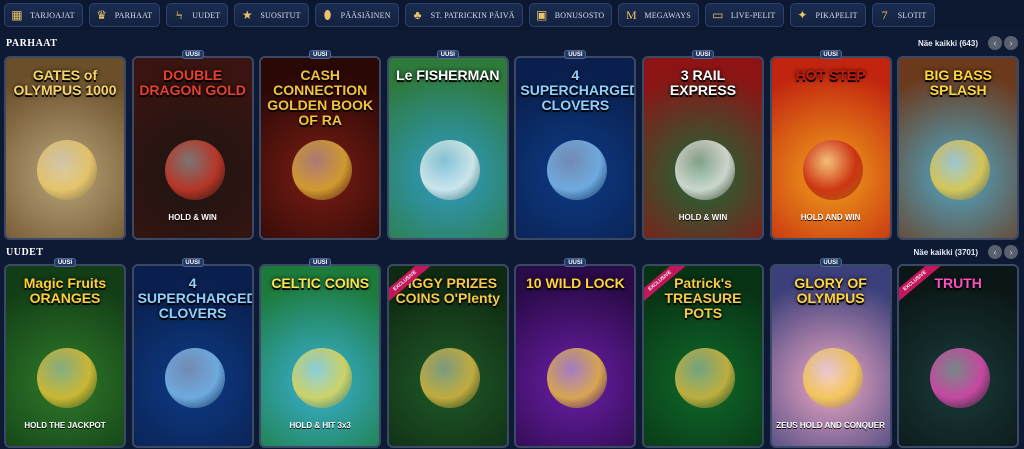  Describe the element at coordinates (830, 290) in the screenshot. I see `game-title: GLORY OF OLYMPUS` at that location.